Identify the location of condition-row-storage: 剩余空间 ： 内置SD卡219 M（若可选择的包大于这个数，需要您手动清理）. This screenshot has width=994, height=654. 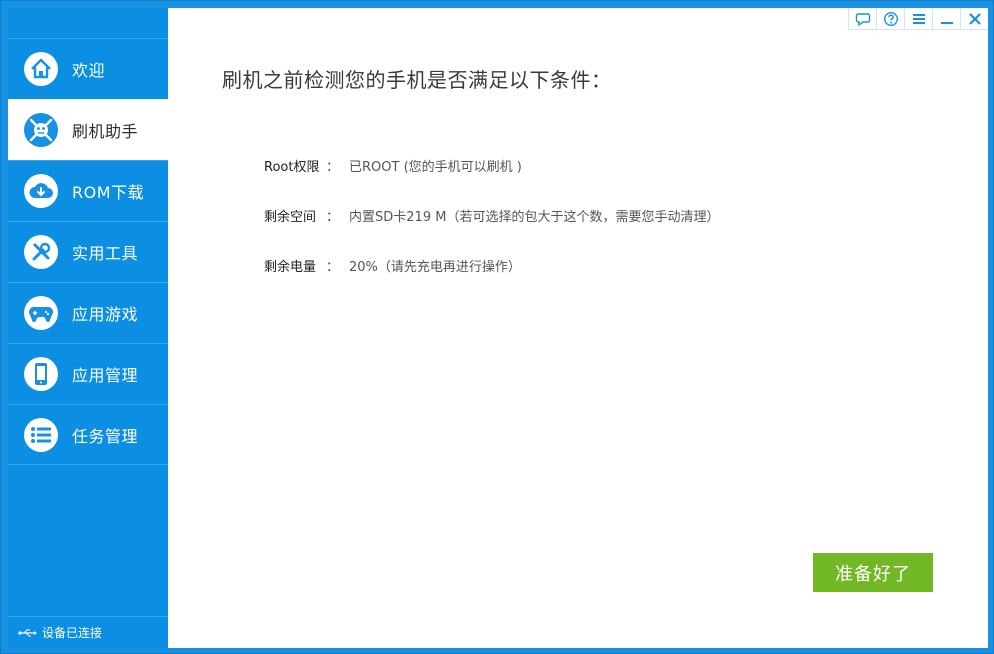
(491, 215).